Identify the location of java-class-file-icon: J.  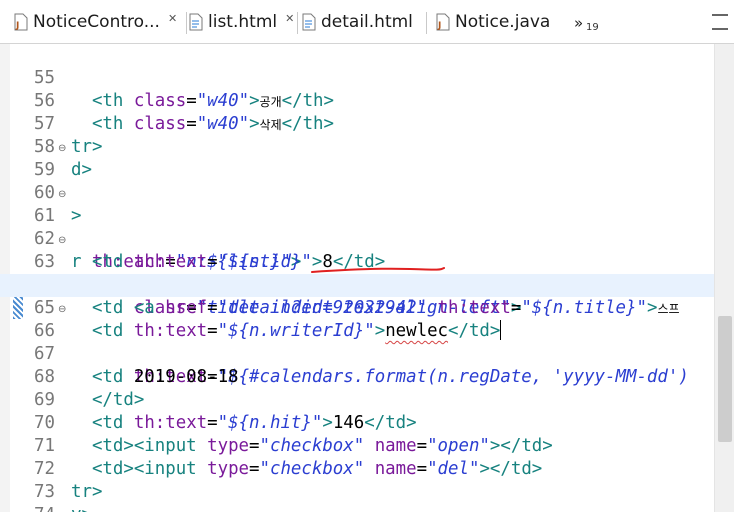
(443, 22).